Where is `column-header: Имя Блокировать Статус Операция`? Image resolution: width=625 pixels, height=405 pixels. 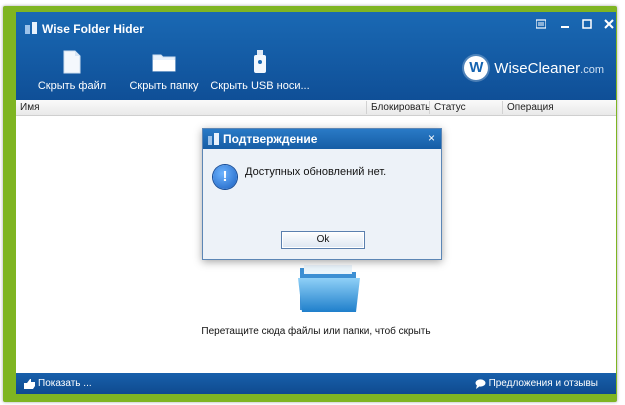 column-header: Имя Блокировать Статус Операция is located at coordinates (316, 108).